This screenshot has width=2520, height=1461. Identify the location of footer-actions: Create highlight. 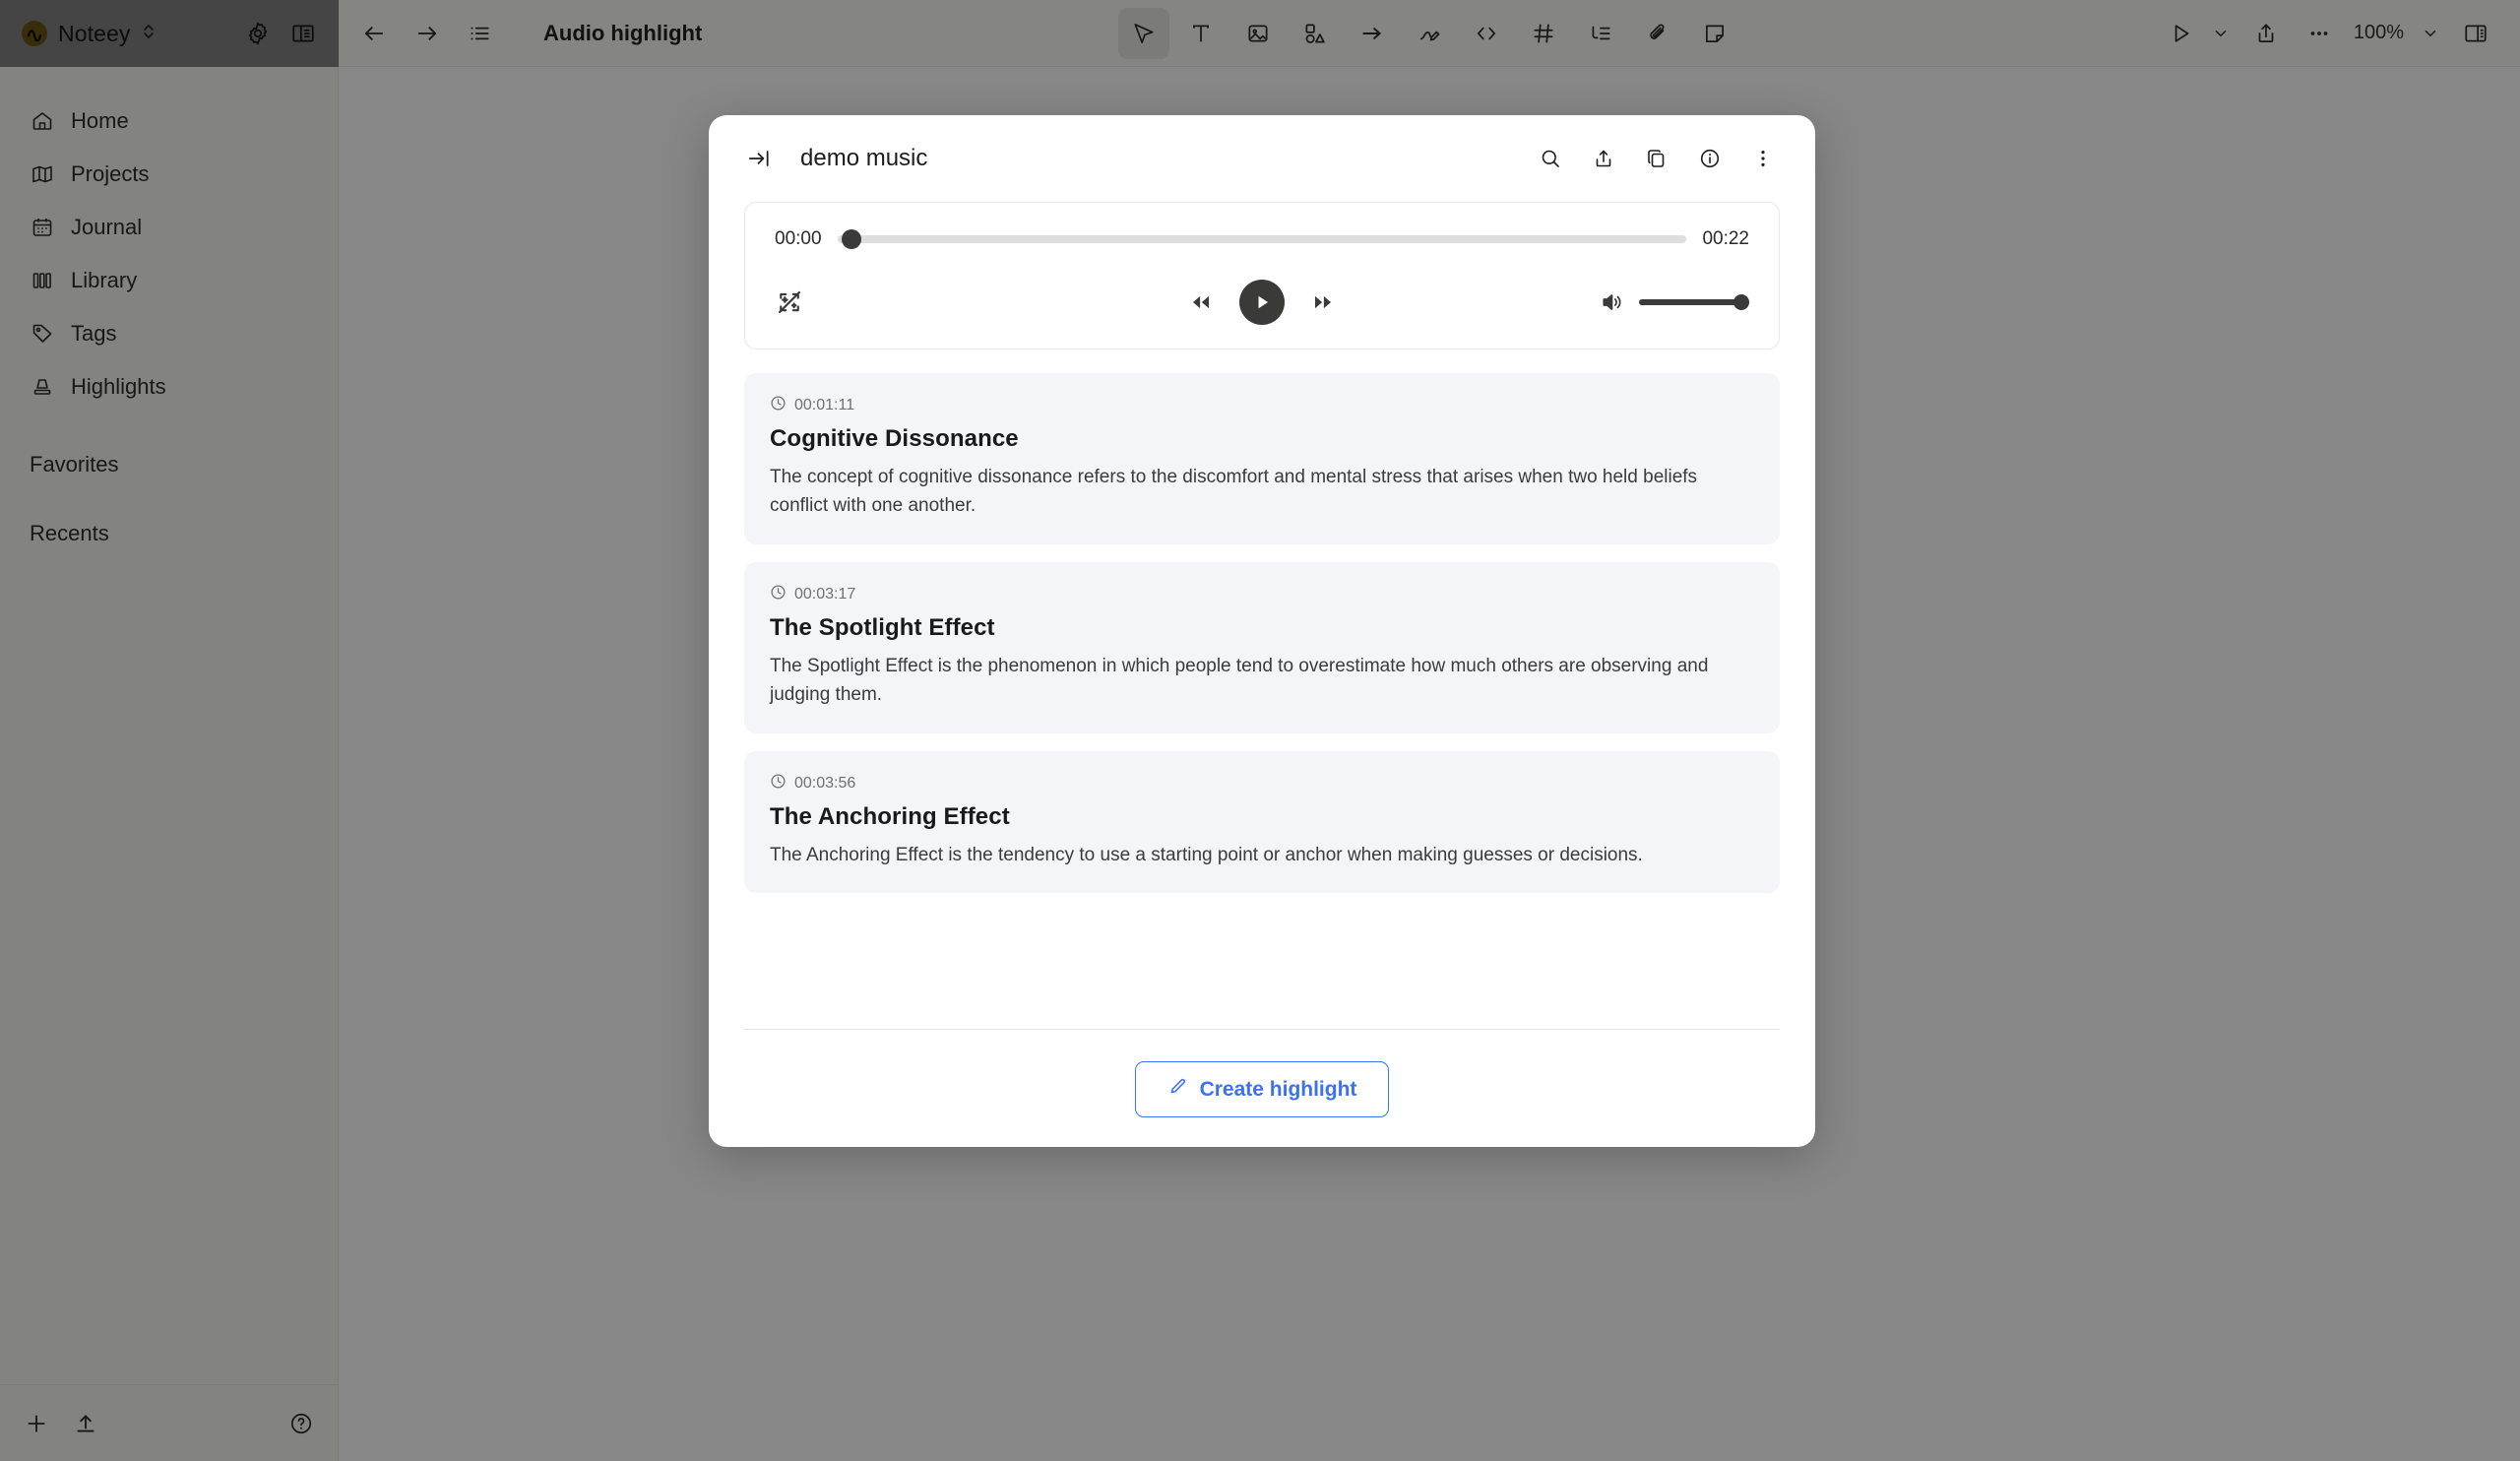
(1262, 1074).